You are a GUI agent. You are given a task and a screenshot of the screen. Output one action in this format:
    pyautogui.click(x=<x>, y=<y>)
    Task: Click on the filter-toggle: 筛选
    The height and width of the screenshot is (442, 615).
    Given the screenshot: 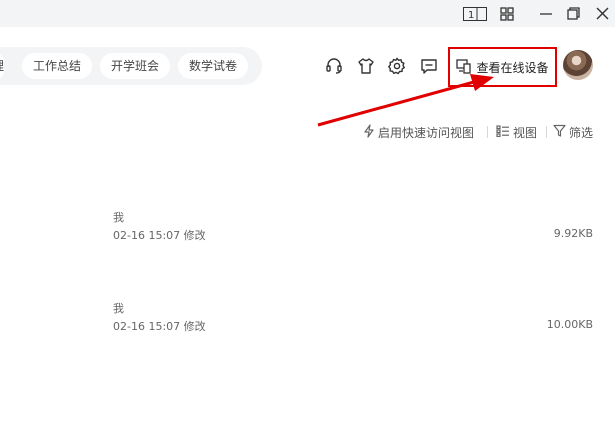 What is the action you would take?
    pyautogui.click(x=573, y=132)
    